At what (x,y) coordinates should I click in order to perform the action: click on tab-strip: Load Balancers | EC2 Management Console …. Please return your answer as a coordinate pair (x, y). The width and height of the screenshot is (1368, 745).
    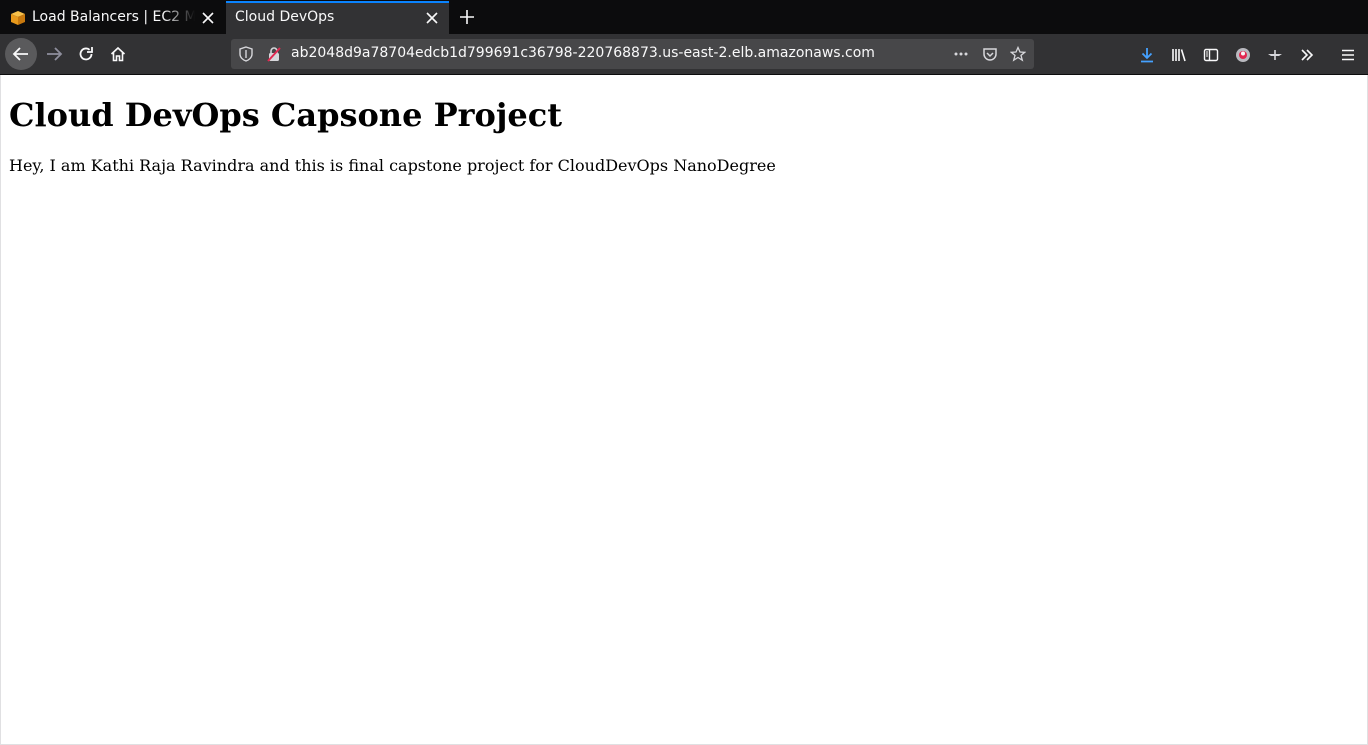
    Looking at the image, I should click on (684, 17).